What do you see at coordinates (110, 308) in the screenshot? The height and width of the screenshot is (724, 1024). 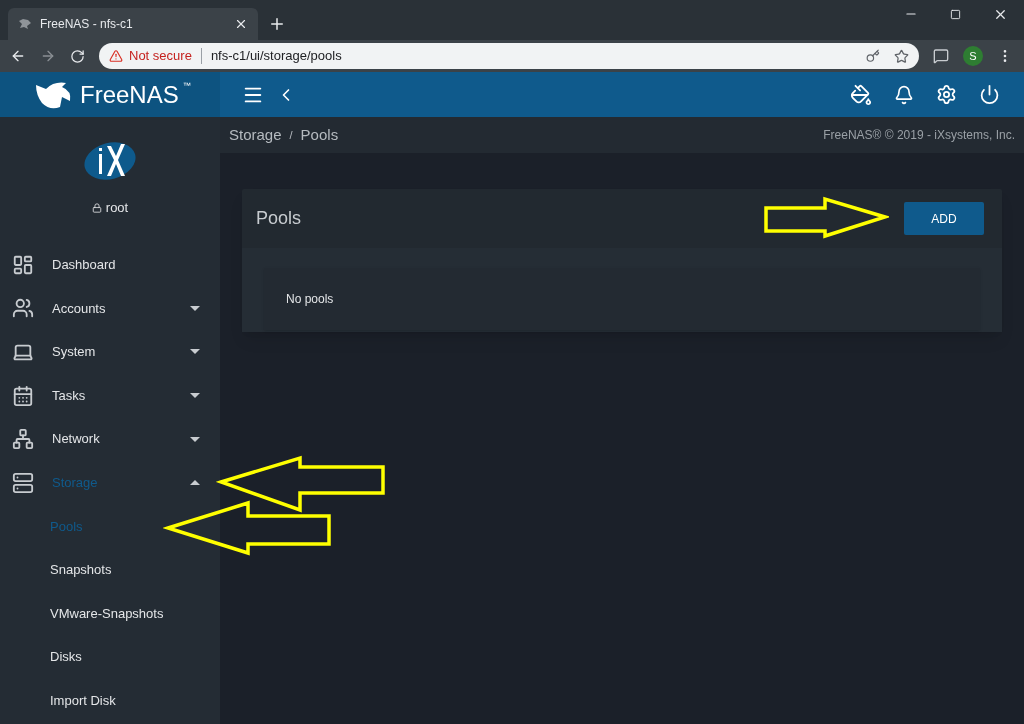 I see `sidebar-item: Accounts` at bounding box center [110, 308].